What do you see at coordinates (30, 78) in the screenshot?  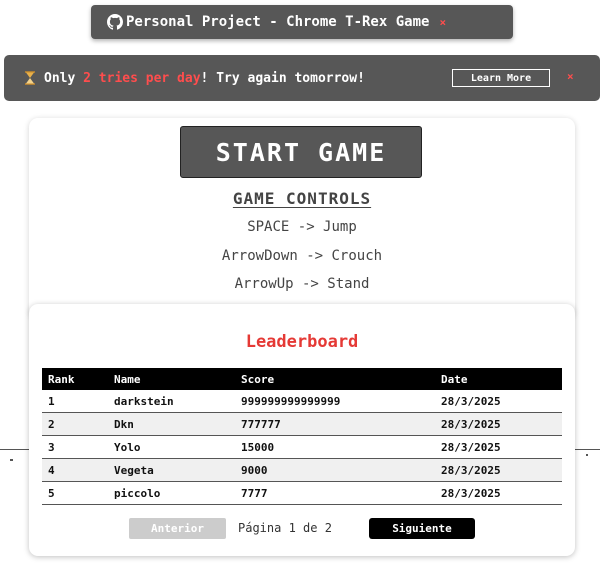 I see `hourglass-icon` at bounding box center [30, 78].